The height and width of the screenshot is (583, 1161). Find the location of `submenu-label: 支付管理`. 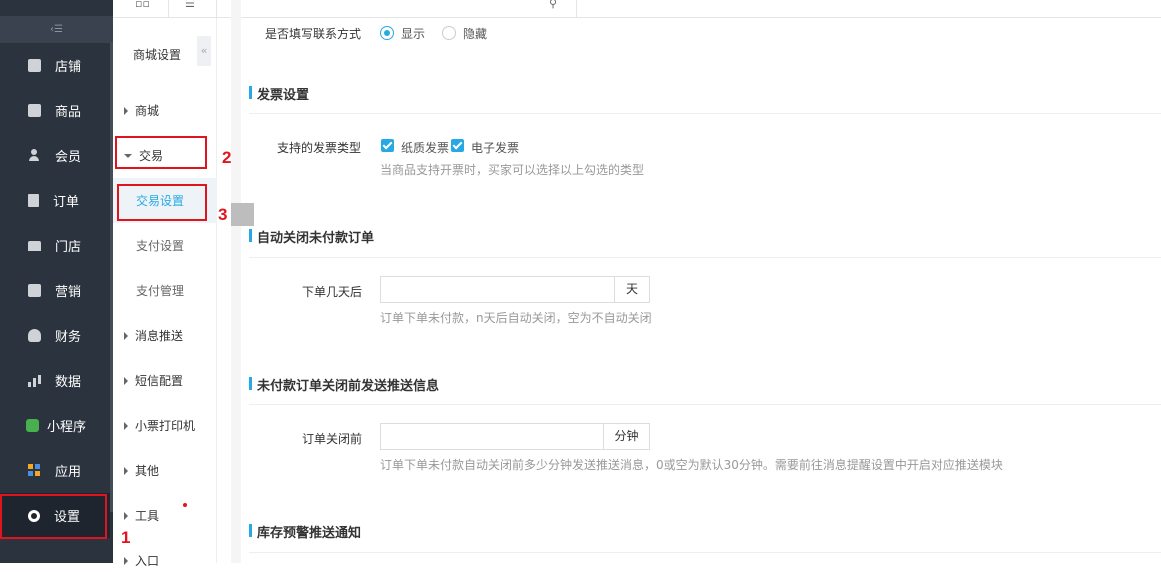

submenu-label: 支付管理 is located at coordinates (160, 291).